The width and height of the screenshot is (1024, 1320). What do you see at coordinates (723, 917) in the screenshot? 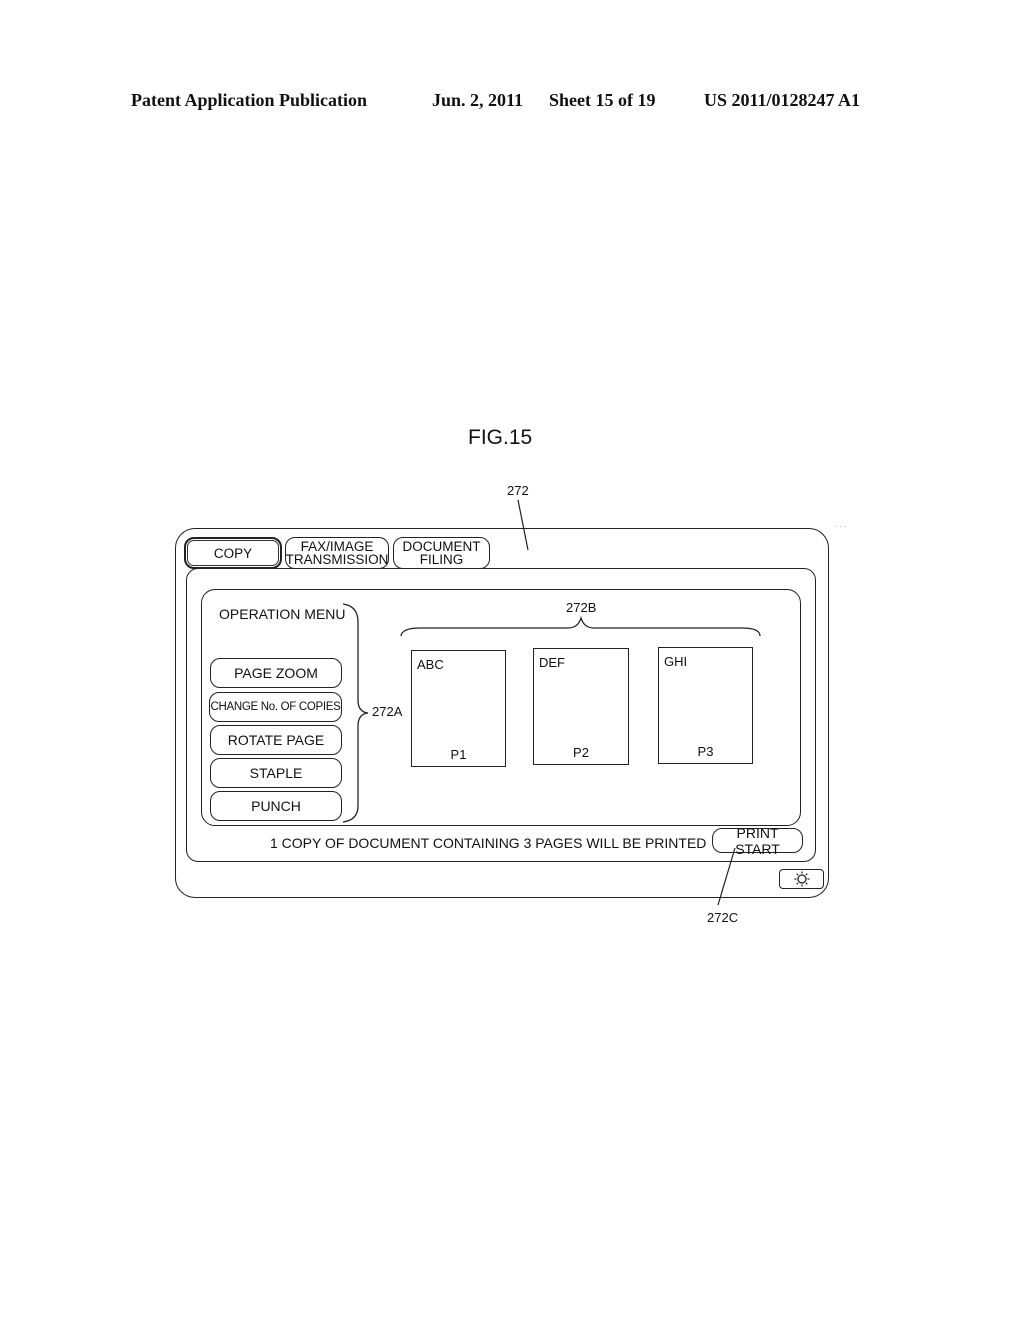
I see `ref-272c: 272C` at bounding box center [723, 917].